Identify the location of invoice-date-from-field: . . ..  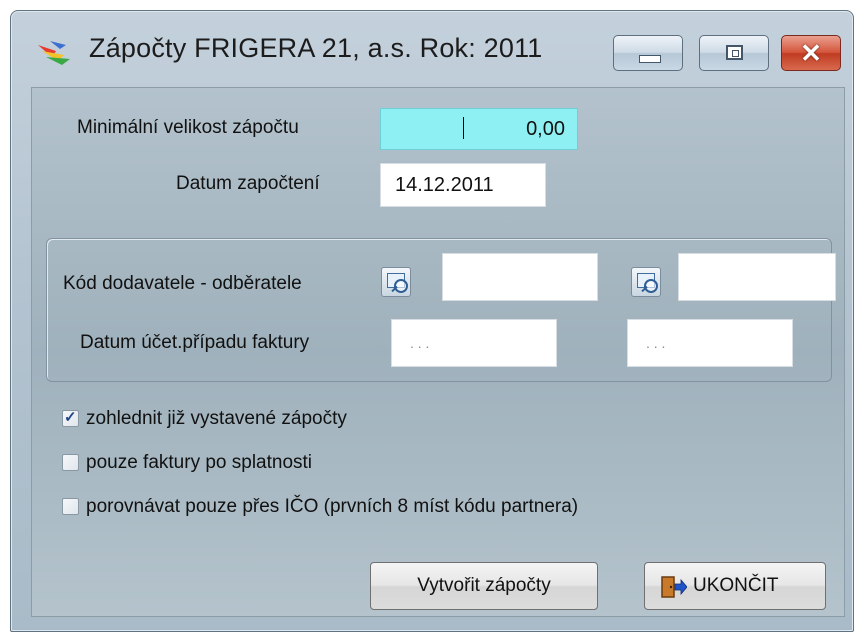
(474, 343).